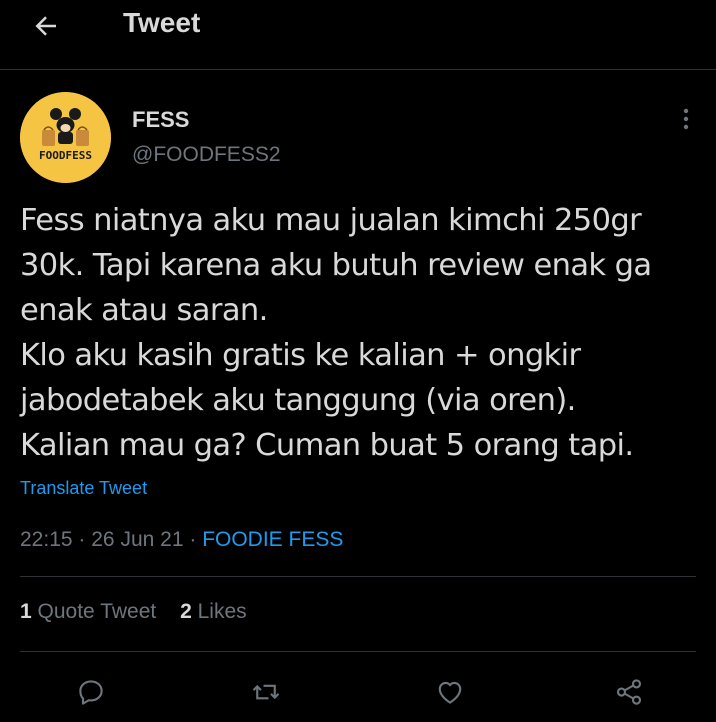  I want to click on tweet-source-link: FOODIE FESS, so click(272, 539).